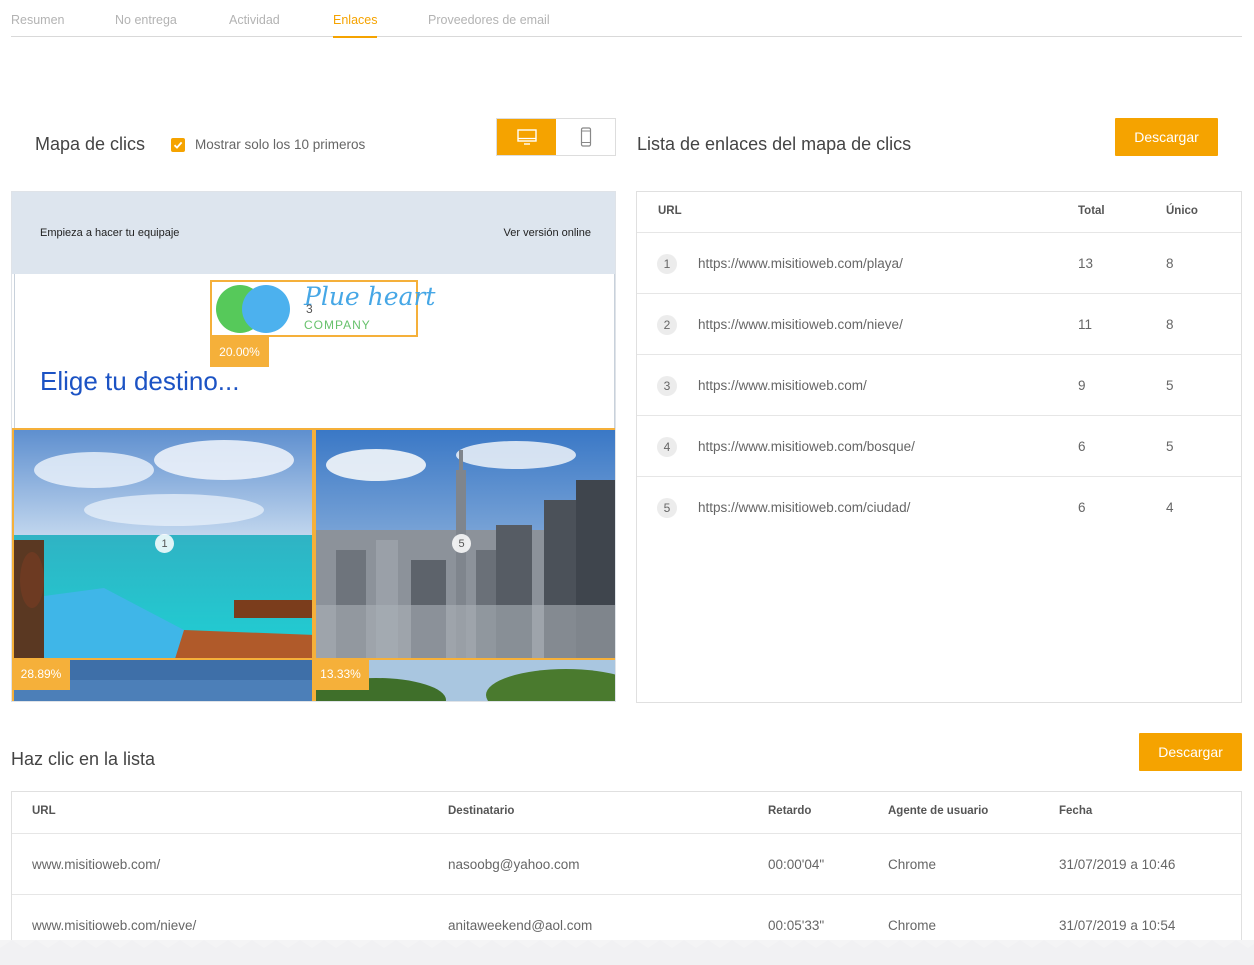 The image size is (1254, 965). Describe the element at coordinates (41, 674) in the screenshot. I see `beach-click-percent: 28.89%` at that location.